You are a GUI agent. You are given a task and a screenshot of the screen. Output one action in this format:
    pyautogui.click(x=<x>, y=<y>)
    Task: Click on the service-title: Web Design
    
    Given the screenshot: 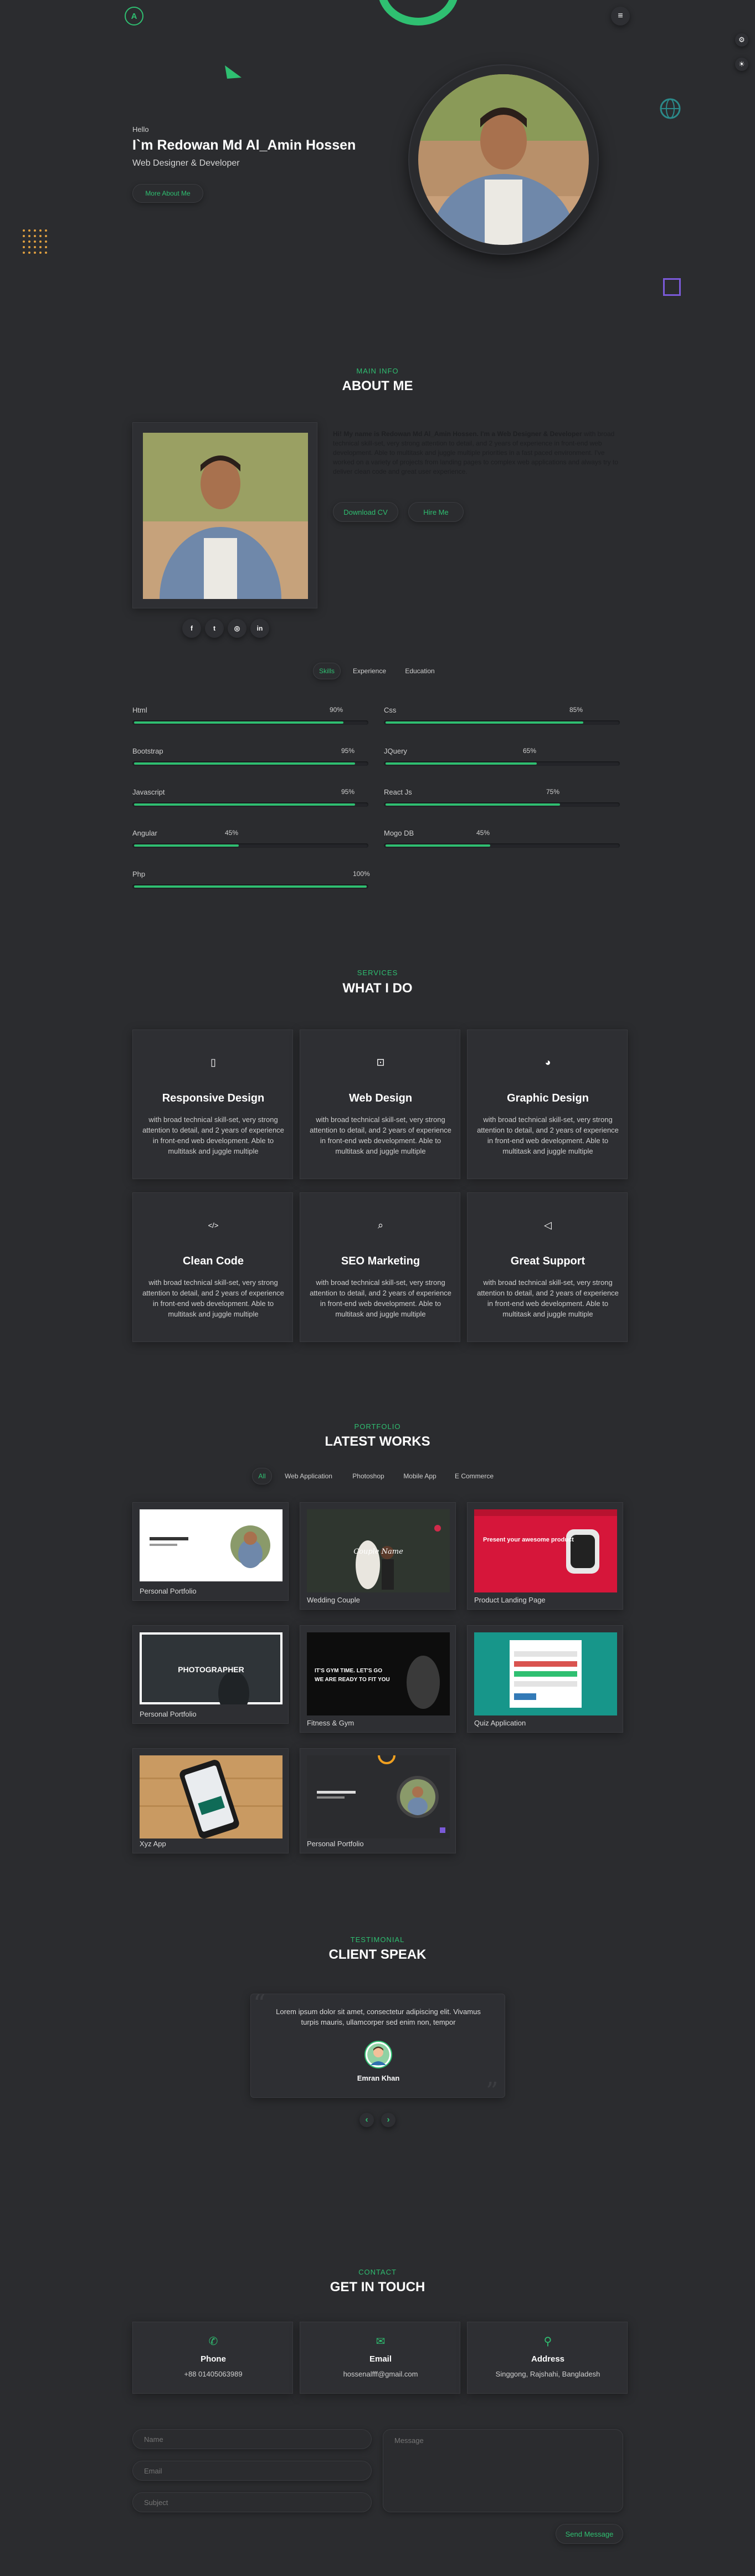 What is the action you would take?
    pyautogui.click(x=380, y=1098)
    